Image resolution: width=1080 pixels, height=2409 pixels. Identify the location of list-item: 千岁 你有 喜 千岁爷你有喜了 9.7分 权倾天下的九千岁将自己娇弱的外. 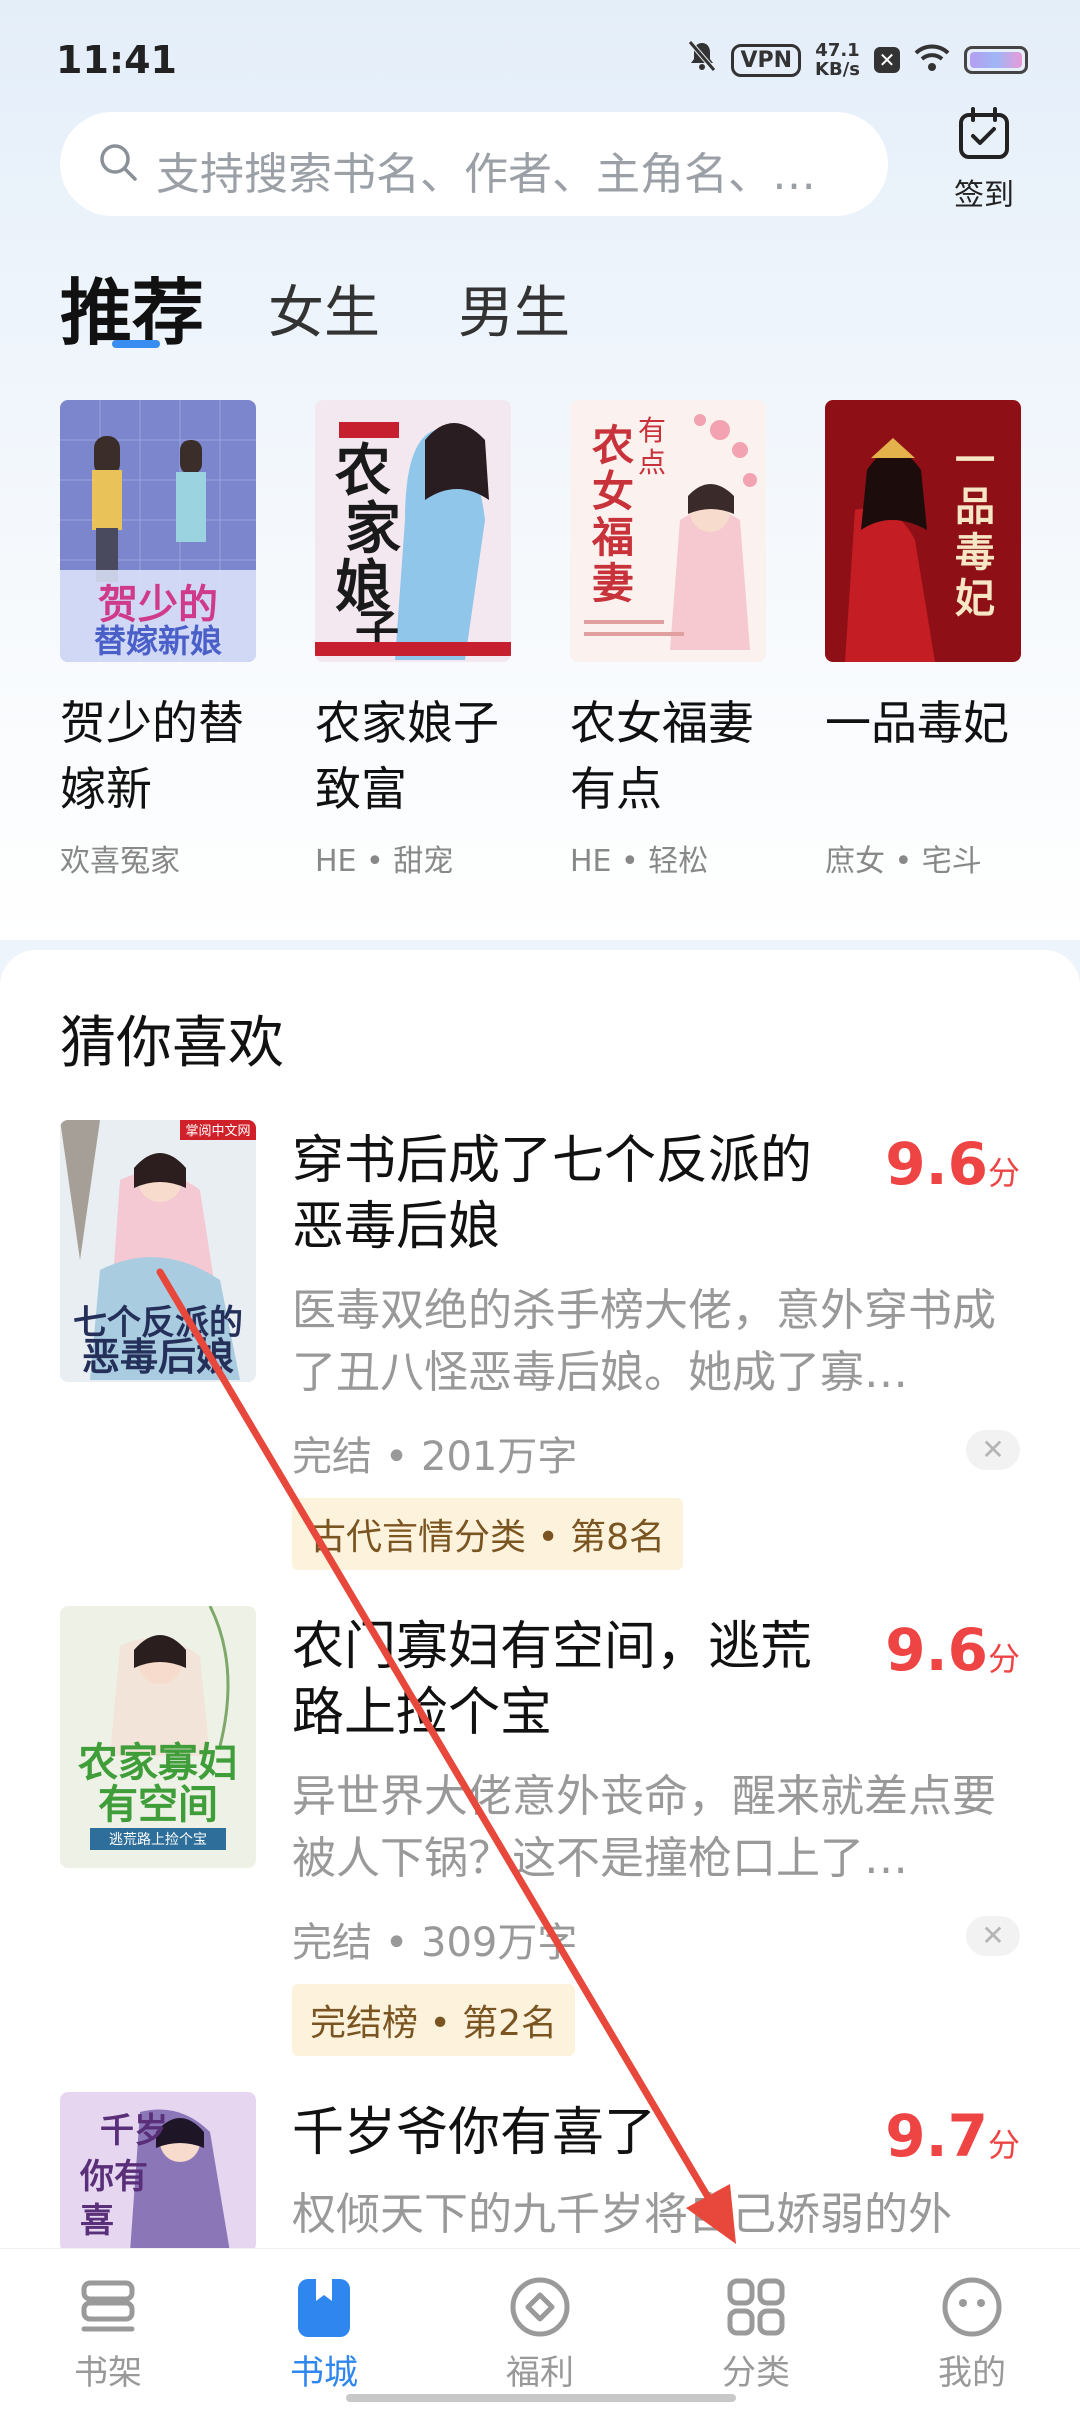
(540, 2172).